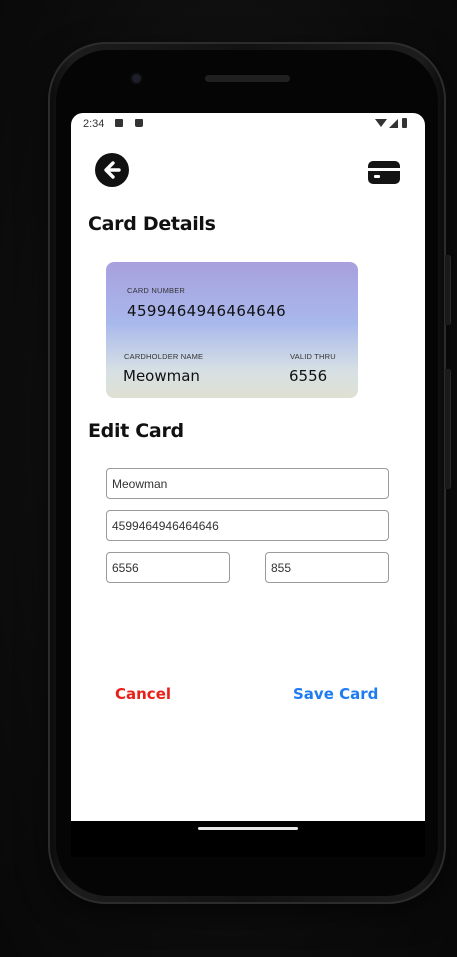  Describe the element at coordinates (377, 176) in the screenshot. I see `card-icon-detail` at that location.